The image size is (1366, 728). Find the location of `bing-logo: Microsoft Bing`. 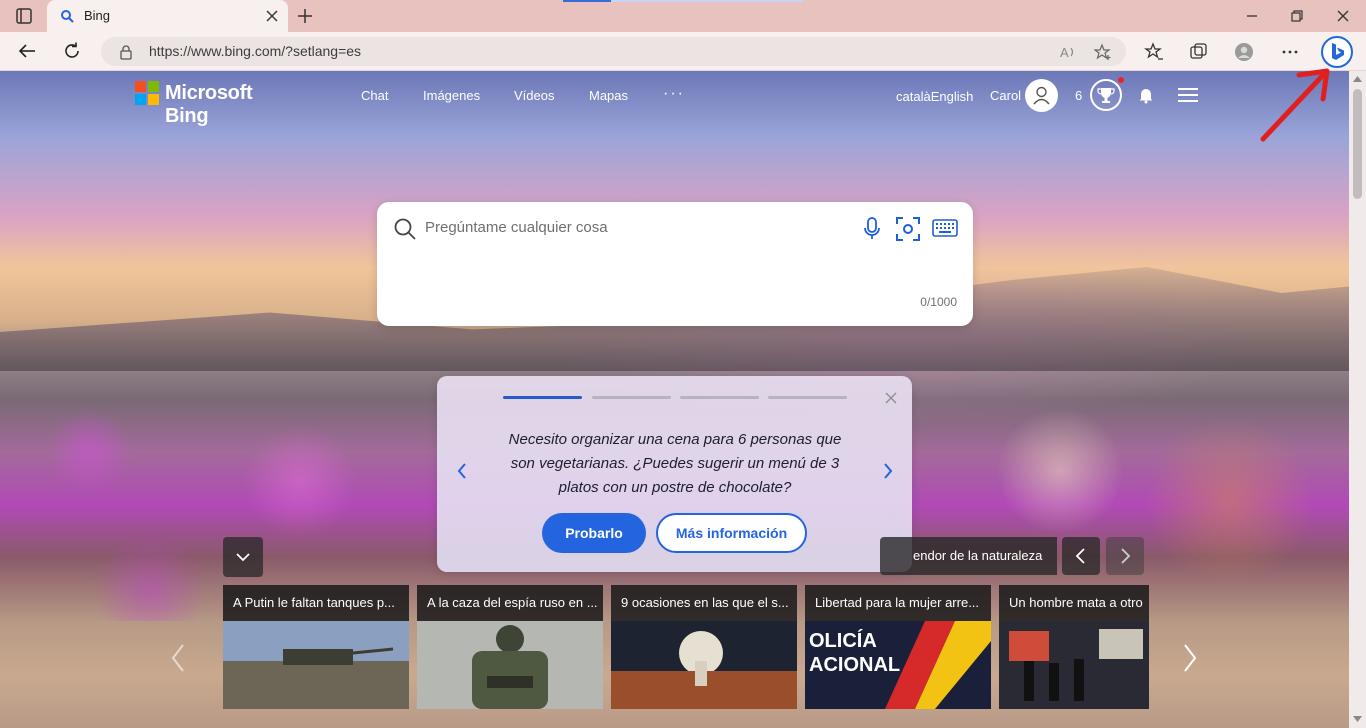

bing-logo: Microsoft Bing is located at coordinates (215, 104).